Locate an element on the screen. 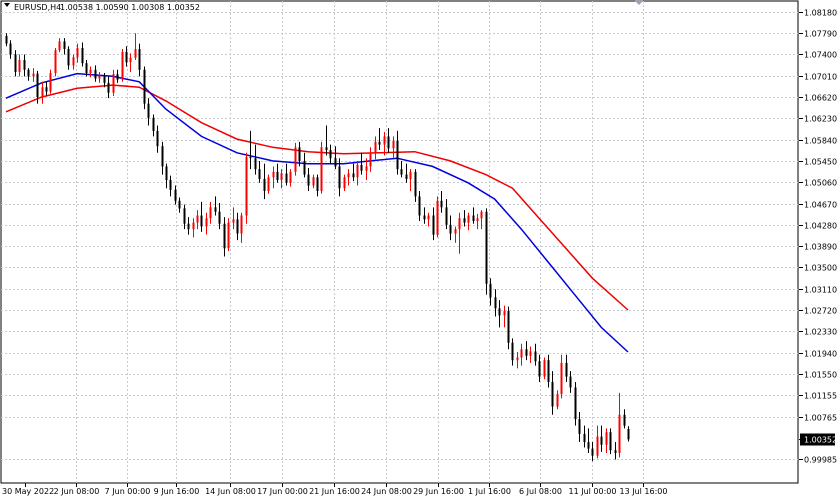 This screenshot has width=837, height=497. y-tick-label: 1.01940 is located at coordinates (820, 354).